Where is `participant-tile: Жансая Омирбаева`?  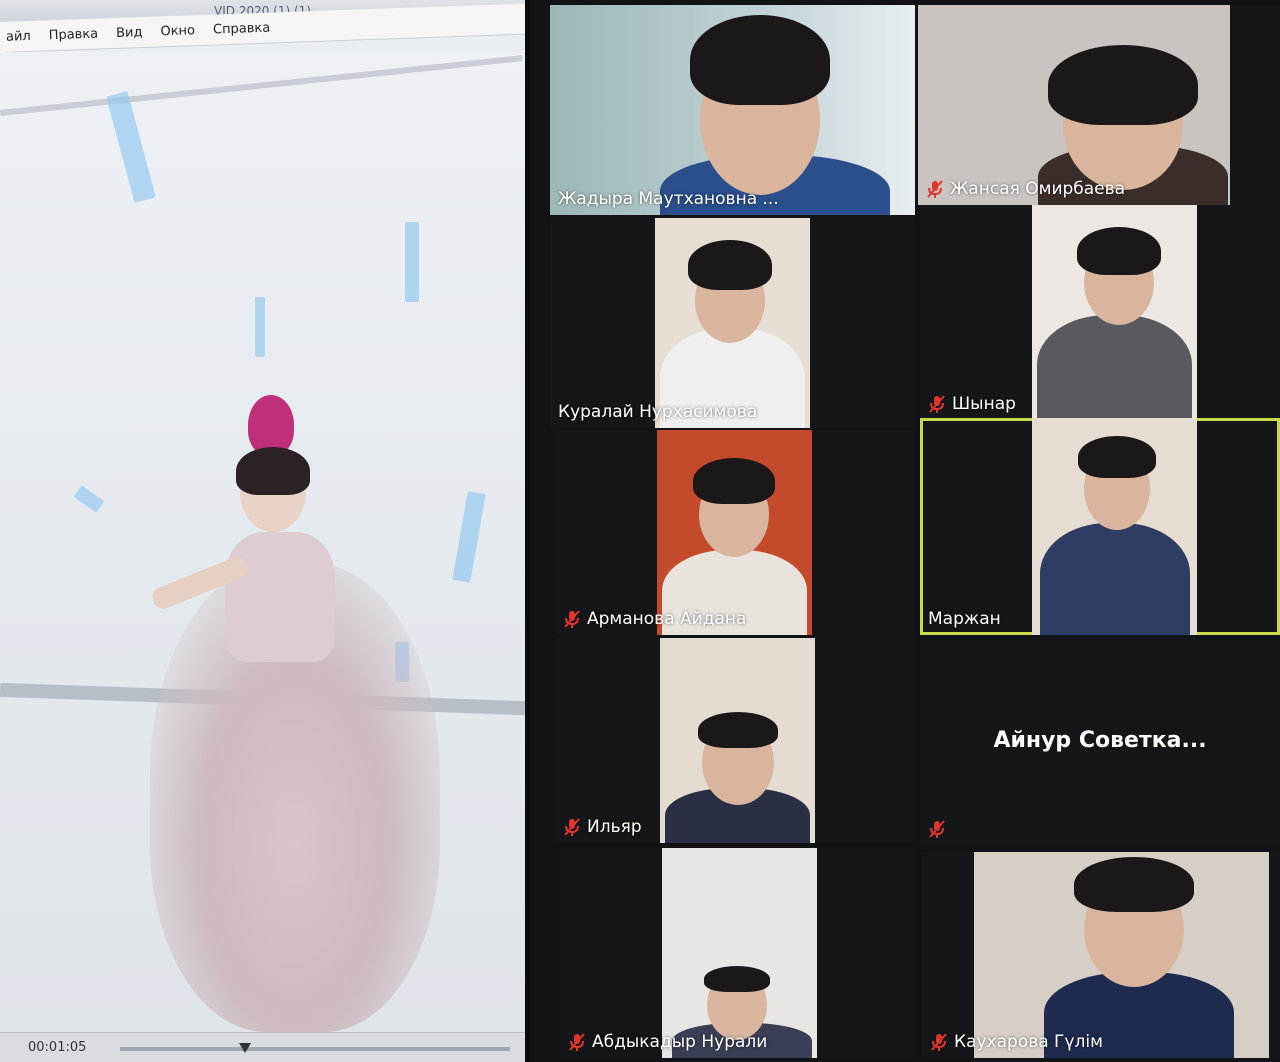
participant-tile: Жансая Омирбаева is located at coordinates (1099, 105).